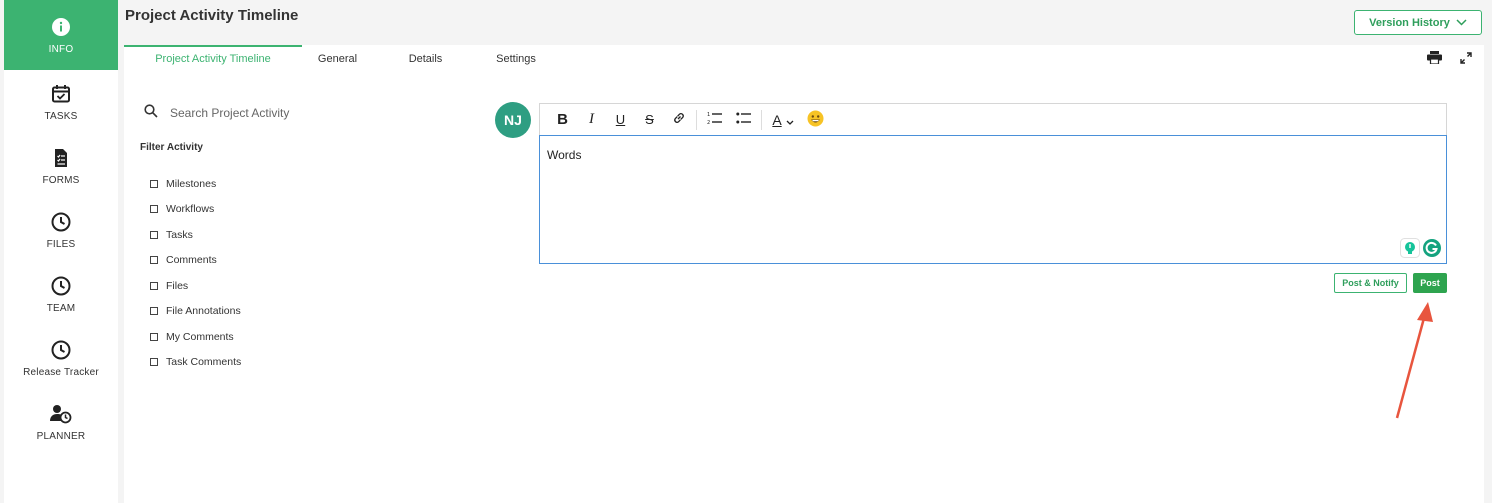  Describe the element at coordinates (61, 308) in the screenshot. I see `sidebar-item-label: TEAM` at that location.